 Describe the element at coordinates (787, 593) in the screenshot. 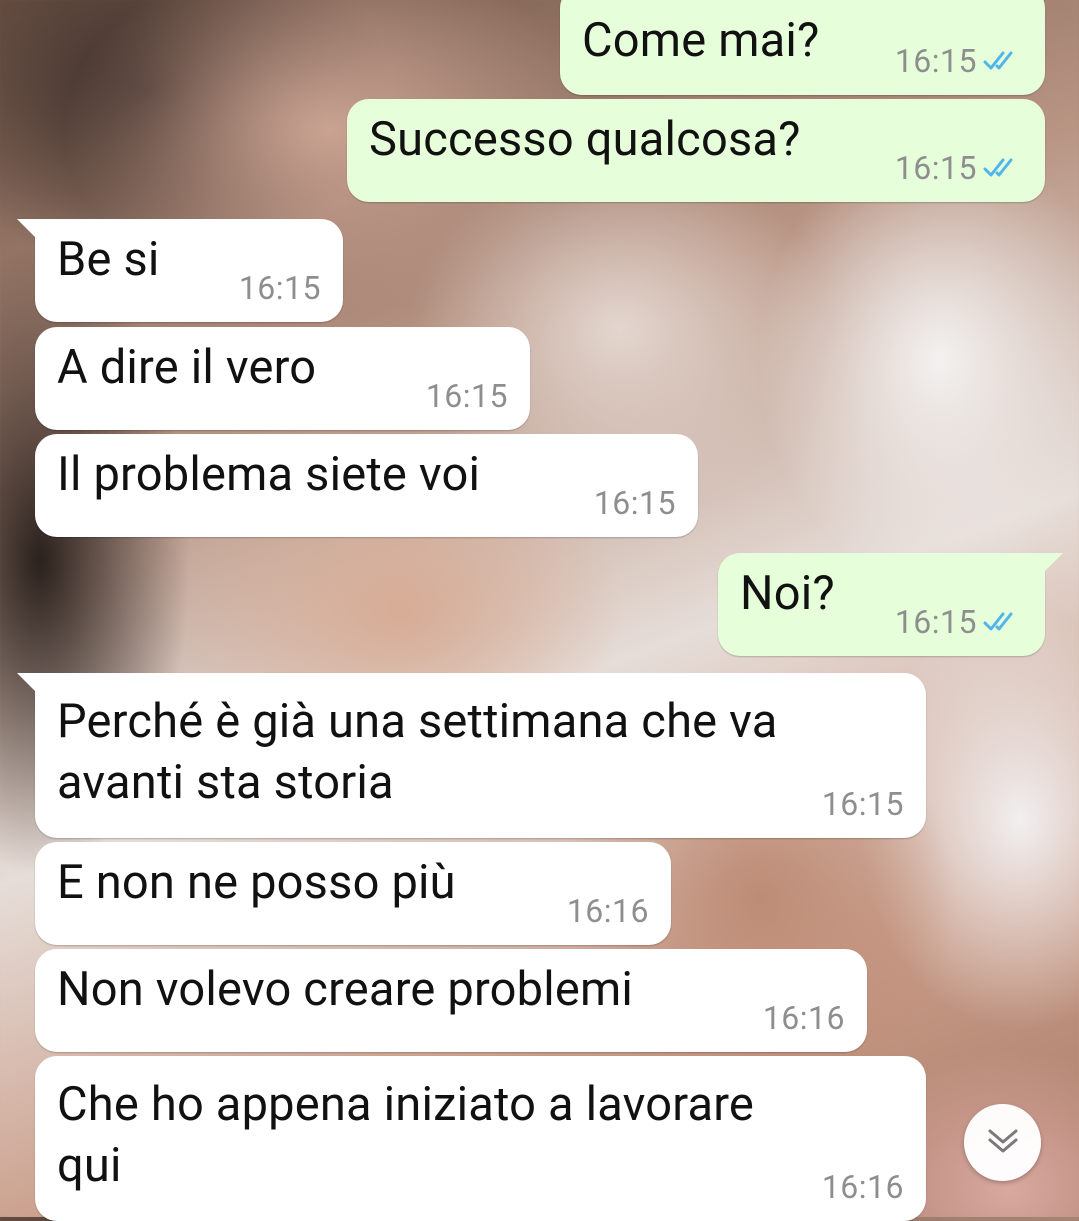

I see `message-text: Noi?` at that location.